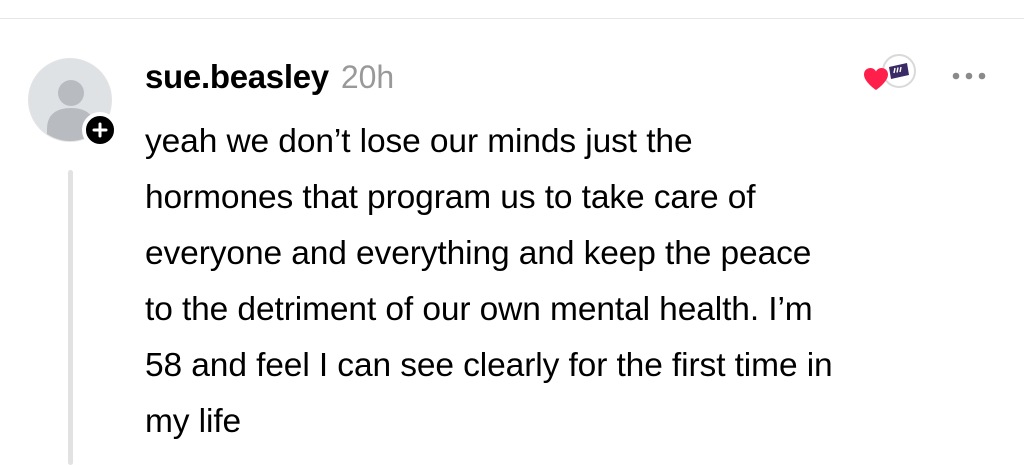 This screenshot has height=465, width=1024. Describe the element at coordinates (367, 77) in the screenshot. I see `timestamp: 20h` at that location.